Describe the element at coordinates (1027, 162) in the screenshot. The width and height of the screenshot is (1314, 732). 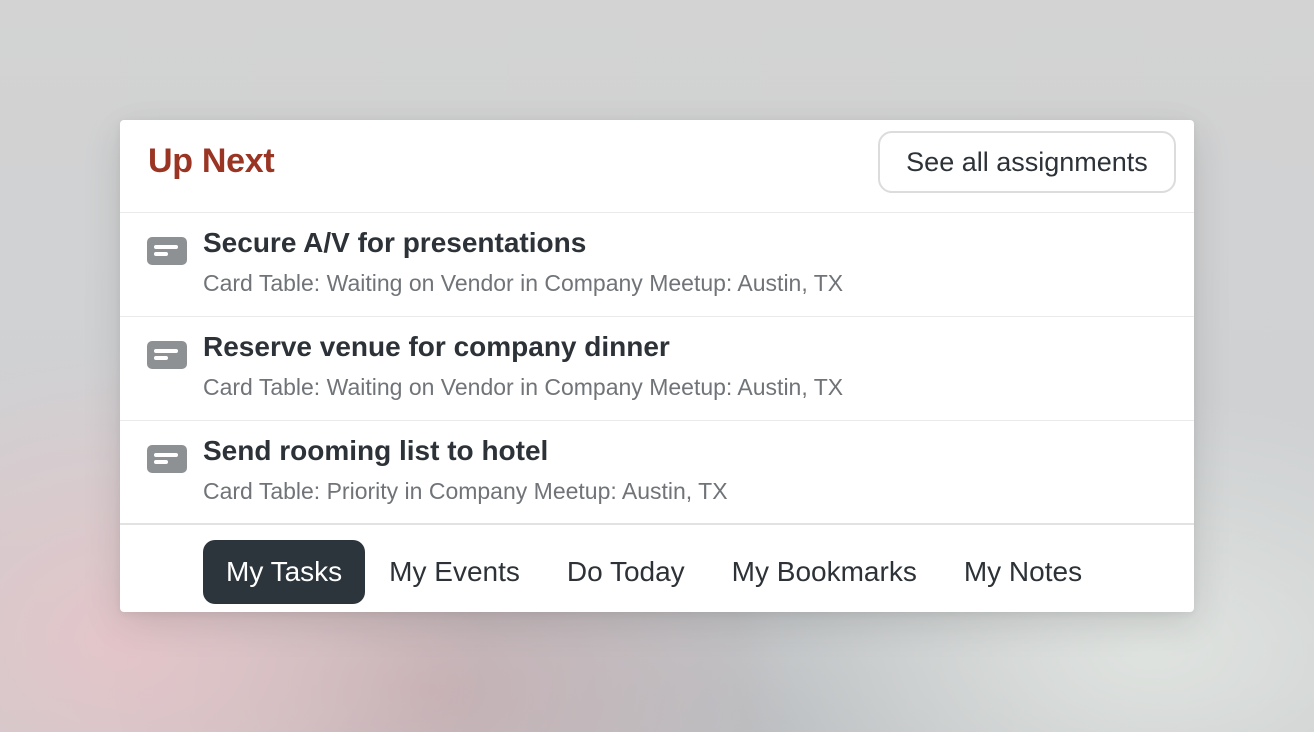
I see `see-all-assignments-button: See all assignments` at that location.